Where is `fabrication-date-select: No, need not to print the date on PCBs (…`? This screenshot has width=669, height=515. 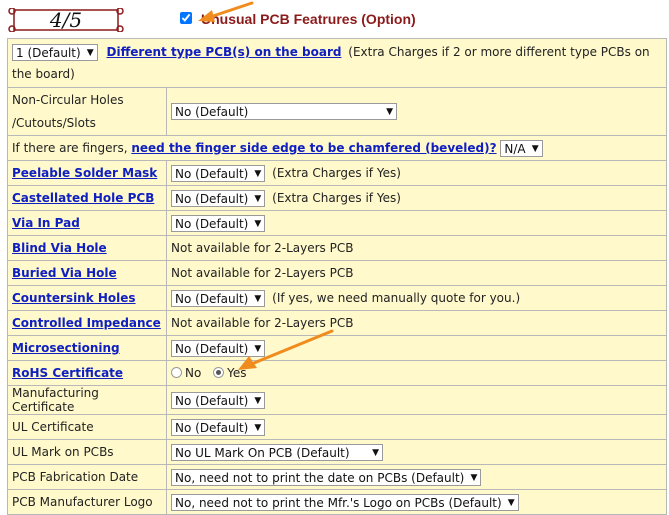
fabrication-date-select: No, need not to print the date on PCBs (… is located at coordinates (326, 477).